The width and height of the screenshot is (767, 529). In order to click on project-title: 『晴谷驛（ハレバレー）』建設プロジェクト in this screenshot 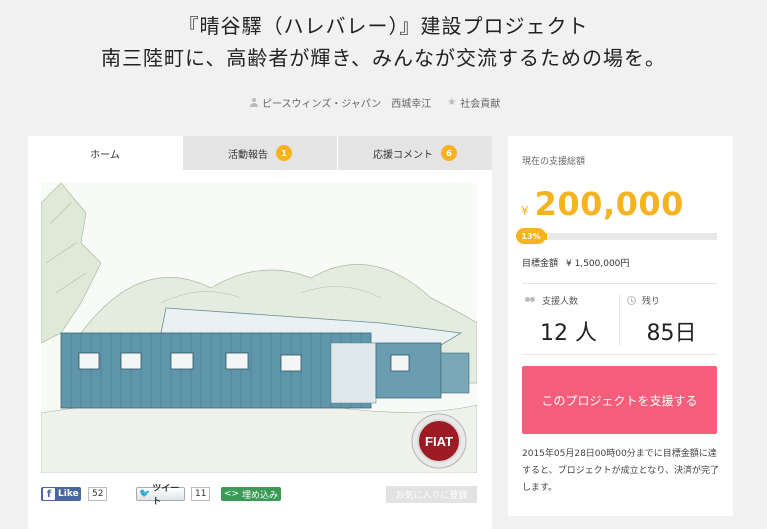, I will do `click(383, 26)`.